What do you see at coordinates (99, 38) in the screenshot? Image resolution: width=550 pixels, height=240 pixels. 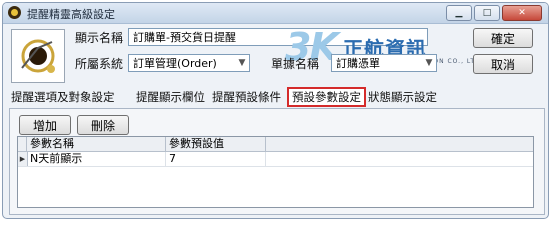 I see `display-name-label: 顯示名稱` at bounding box center [99, 38].